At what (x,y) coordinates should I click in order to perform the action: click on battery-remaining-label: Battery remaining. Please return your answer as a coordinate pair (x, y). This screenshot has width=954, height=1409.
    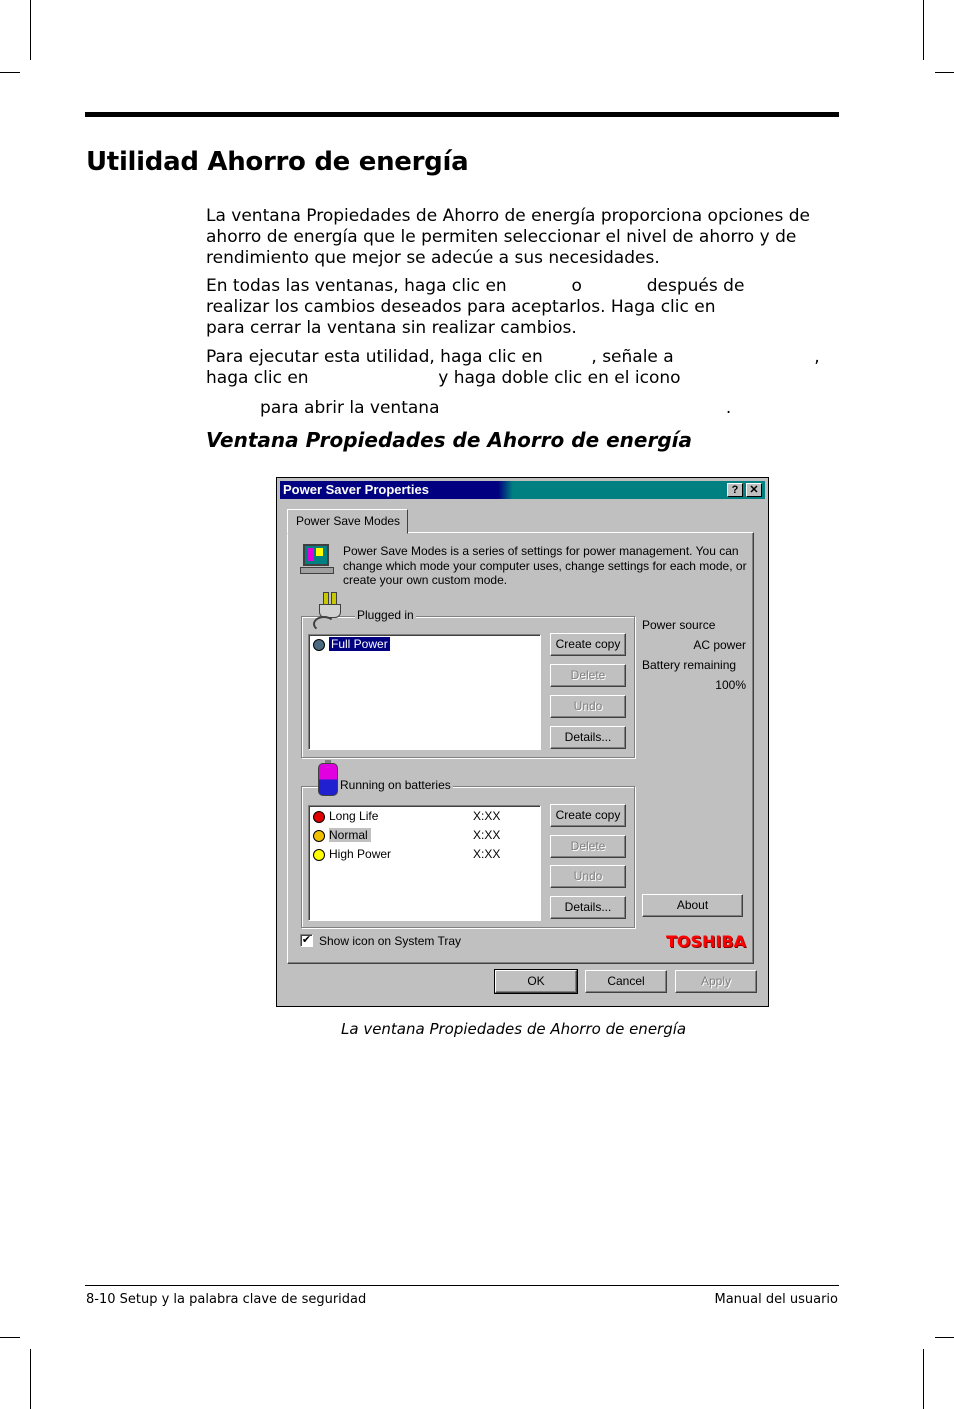
    Looking at the image, I should click on (689, 665).